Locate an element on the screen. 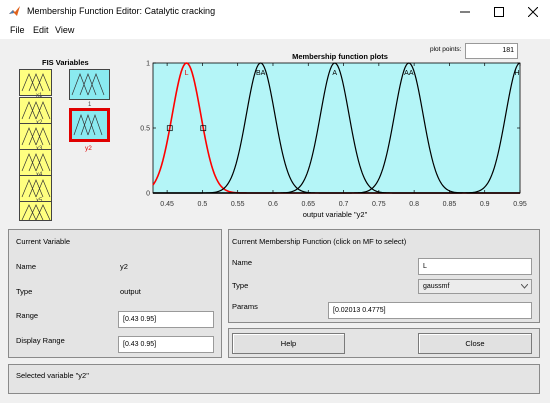 The width and height of the screenshot is (550, 403). name-label: Name is located at coordinates (26, 266).